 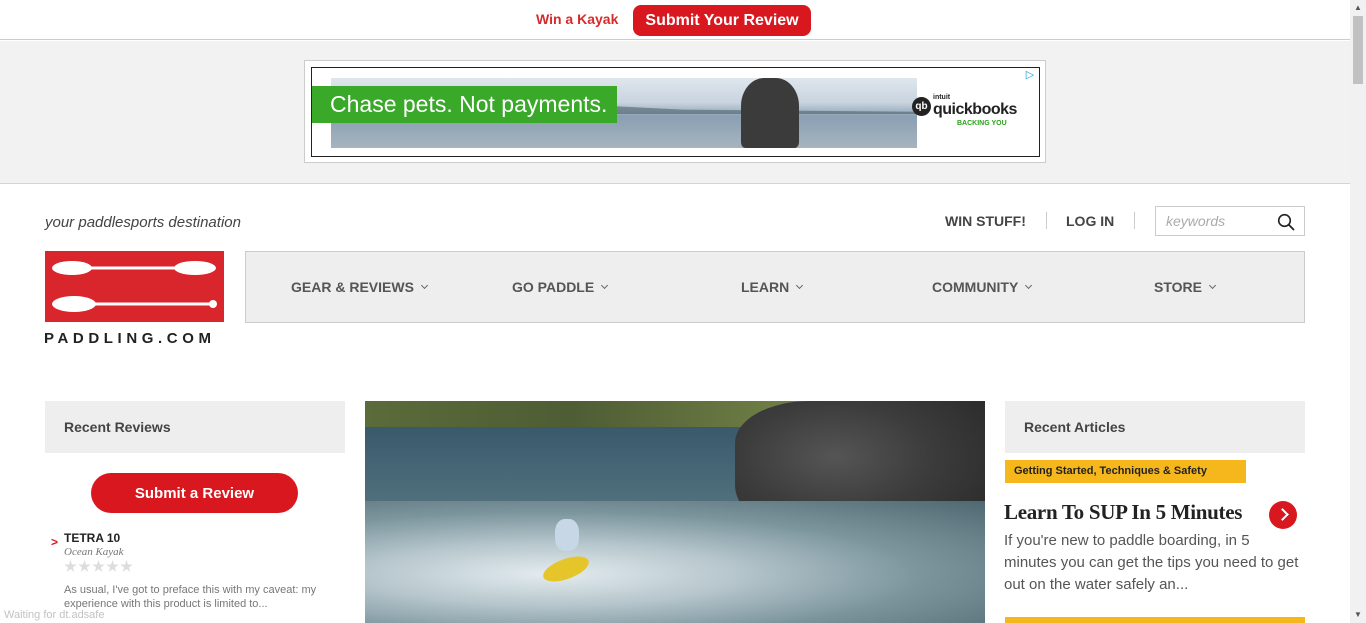 I want to click on ad-choices-icon: ▷, so click(x=1030, y=75).